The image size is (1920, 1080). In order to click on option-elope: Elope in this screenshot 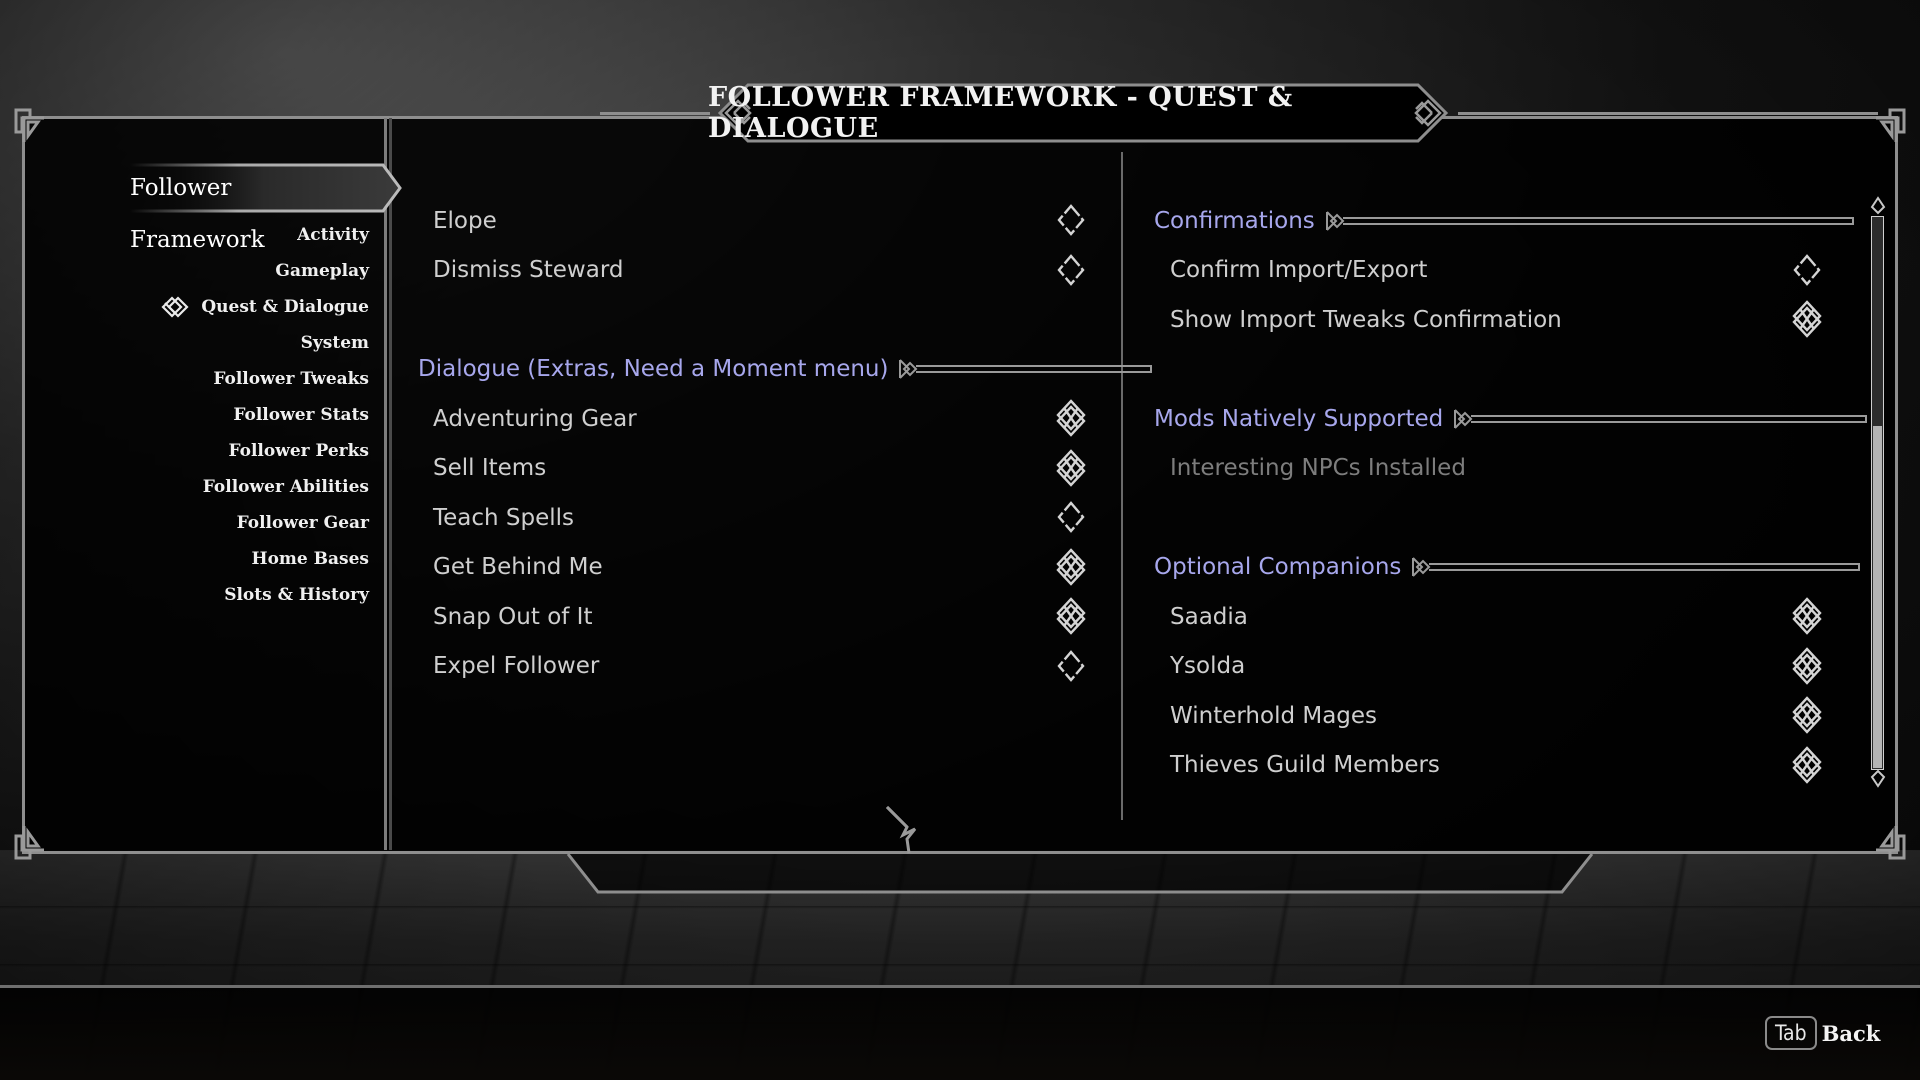, I will do `click(465, 221)`.